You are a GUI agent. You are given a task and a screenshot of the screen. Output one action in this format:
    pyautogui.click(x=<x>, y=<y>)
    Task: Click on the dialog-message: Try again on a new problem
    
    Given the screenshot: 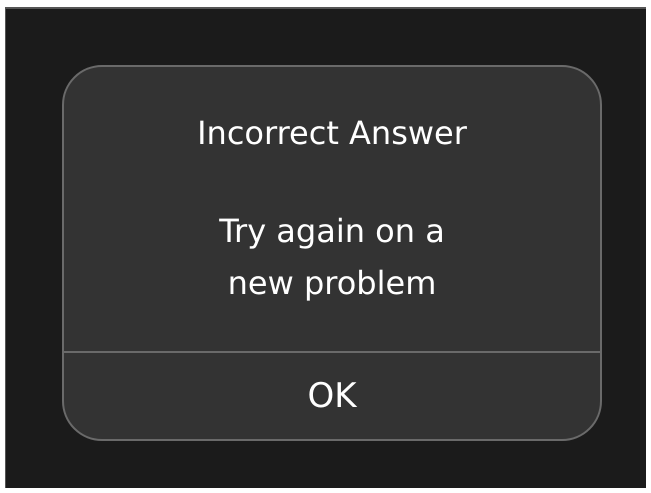 What is the action you would take?
    pyautogui.click(x=332, y=257)
    